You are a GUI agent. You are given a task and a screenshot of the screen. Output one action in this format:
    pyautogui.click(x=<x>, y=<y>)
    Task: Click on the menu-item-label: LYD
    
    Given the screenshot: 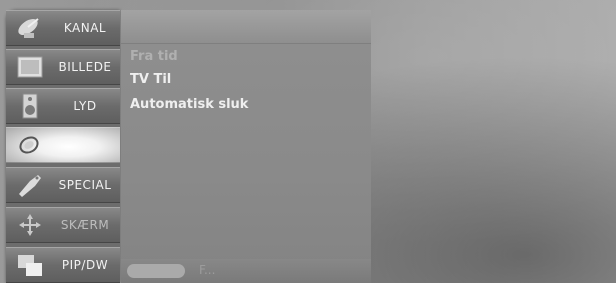 What is the action you would take?
    pyautogui.click(x=85, y=106)
    